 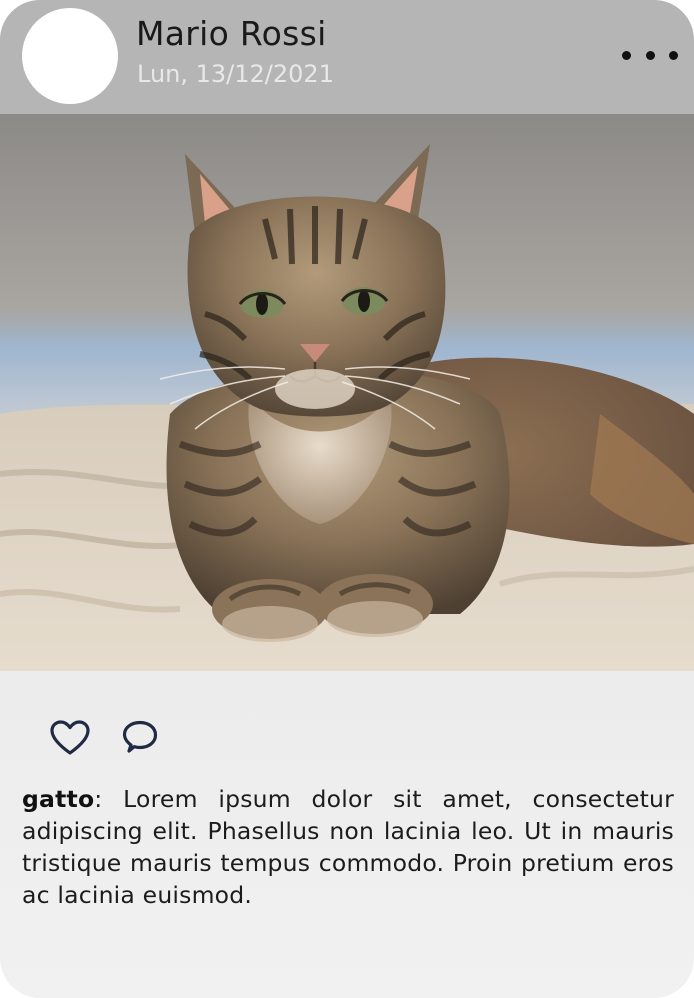 What do you see at coordinates (235, 74) in the screenshot?
I see `post-date: Lun, 13/12/2021` at bounding box center [235, 74].